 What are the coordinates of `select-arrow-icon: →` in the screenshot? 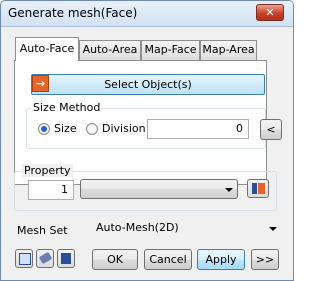 It's located at (40, 83).